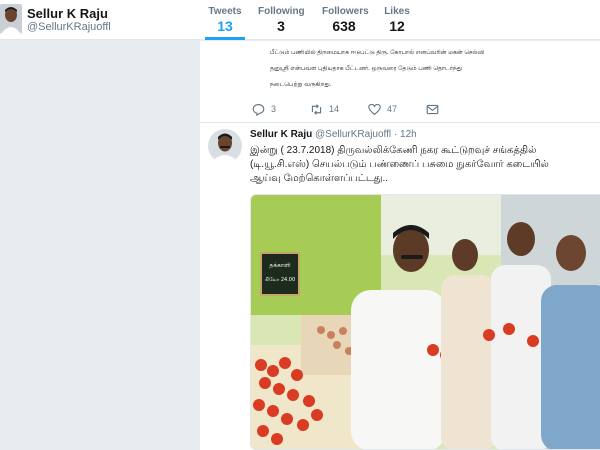 Image resolution: width=600 pixels, height=450 pixels. I want to click on text-line: ஆய்வு மேற்கொள்ளப்பட்டது.., so click(319, 178).